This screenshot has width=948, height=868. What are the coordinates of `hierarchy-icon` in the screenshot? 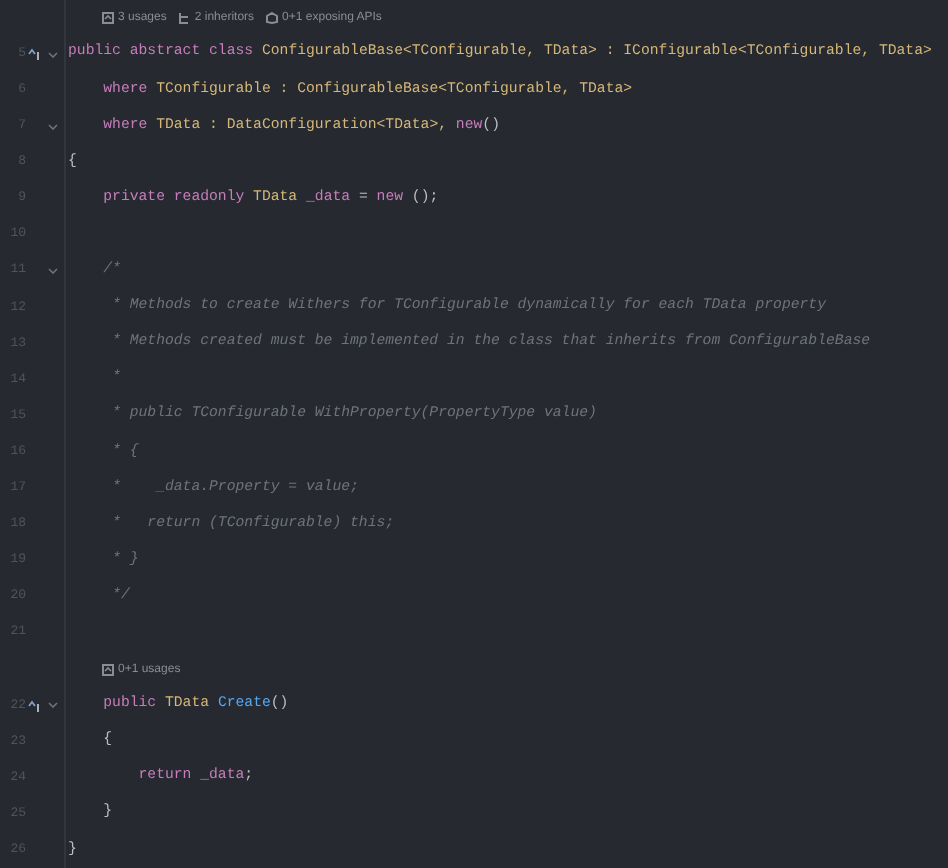 It's located at (184, 18).